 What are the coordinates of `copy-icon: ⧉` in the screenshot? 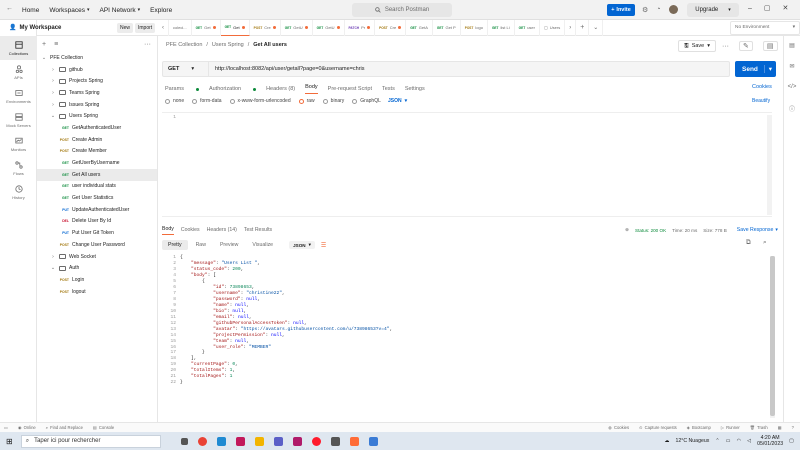 It's located at (748, 243).